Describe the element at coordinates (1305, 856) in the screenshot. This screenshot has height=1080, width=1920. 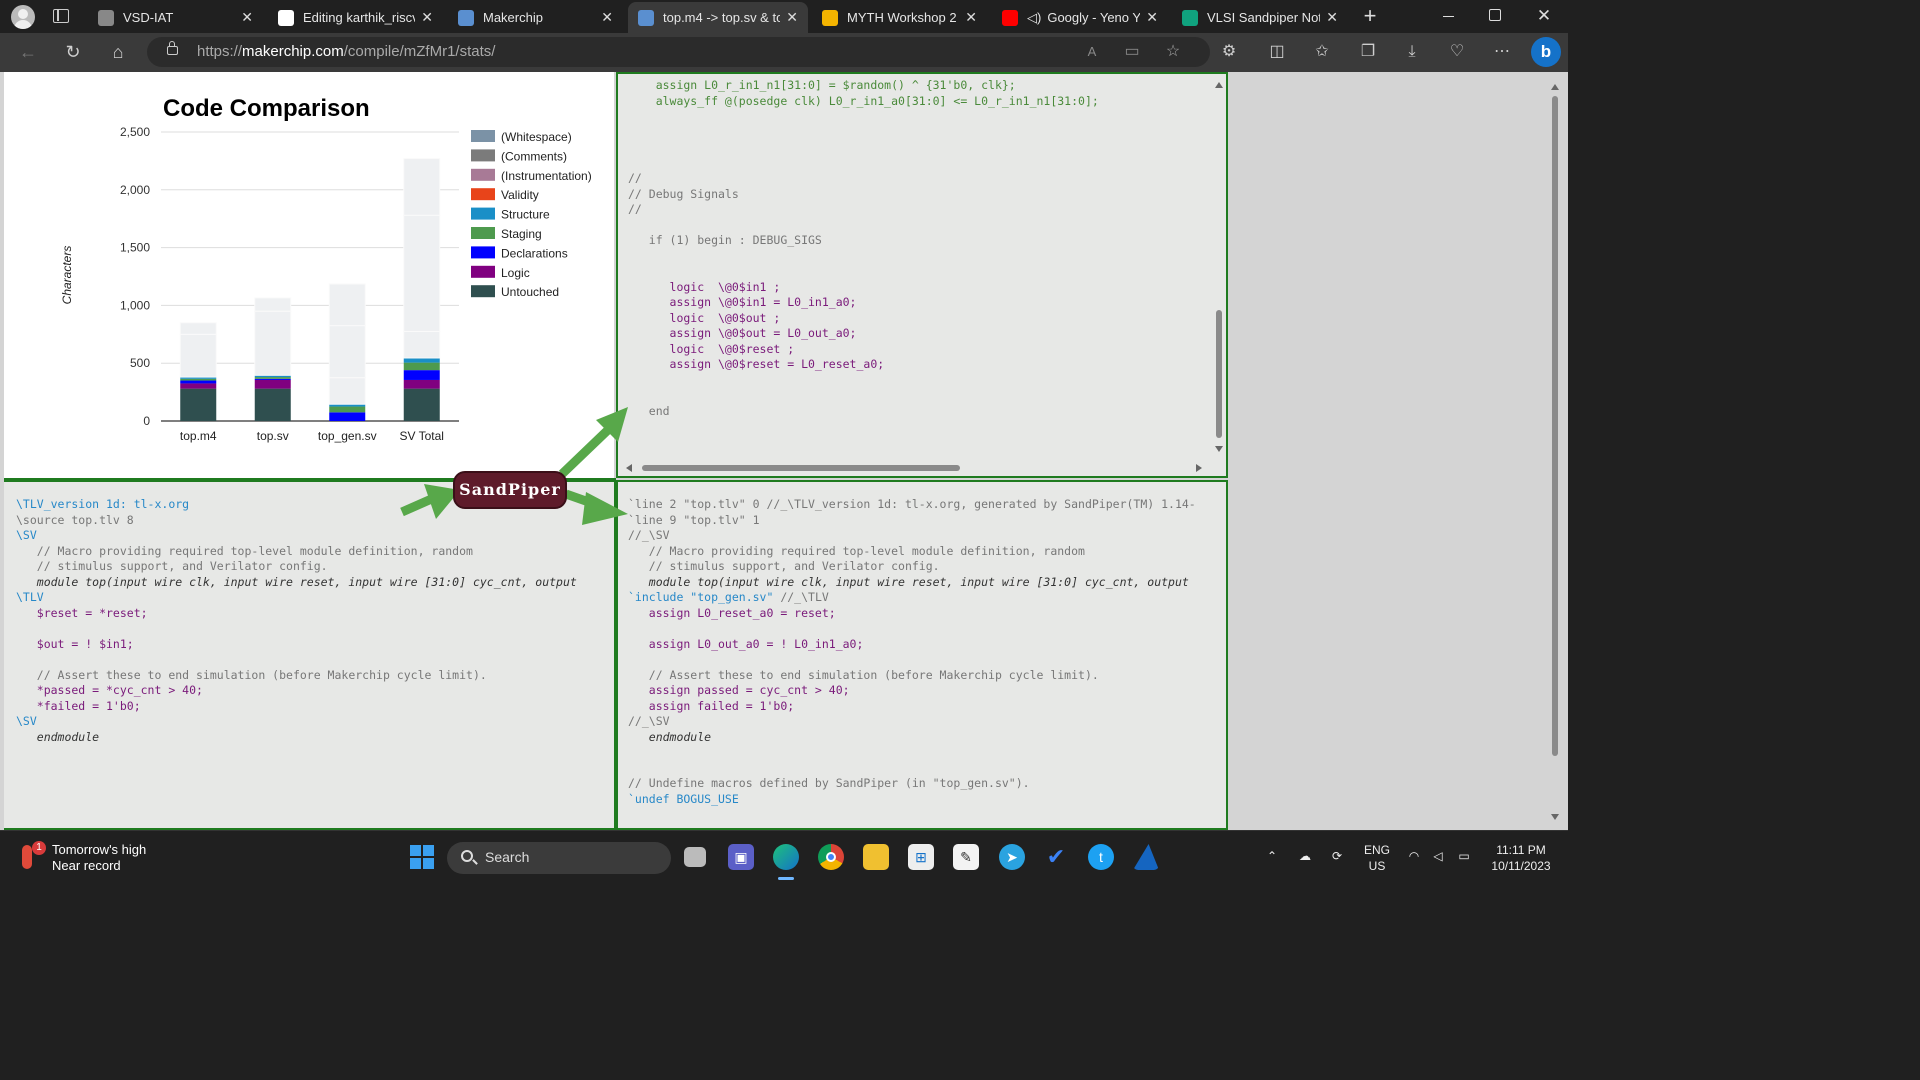
I see `onedrive-icon: ☁` at that location.